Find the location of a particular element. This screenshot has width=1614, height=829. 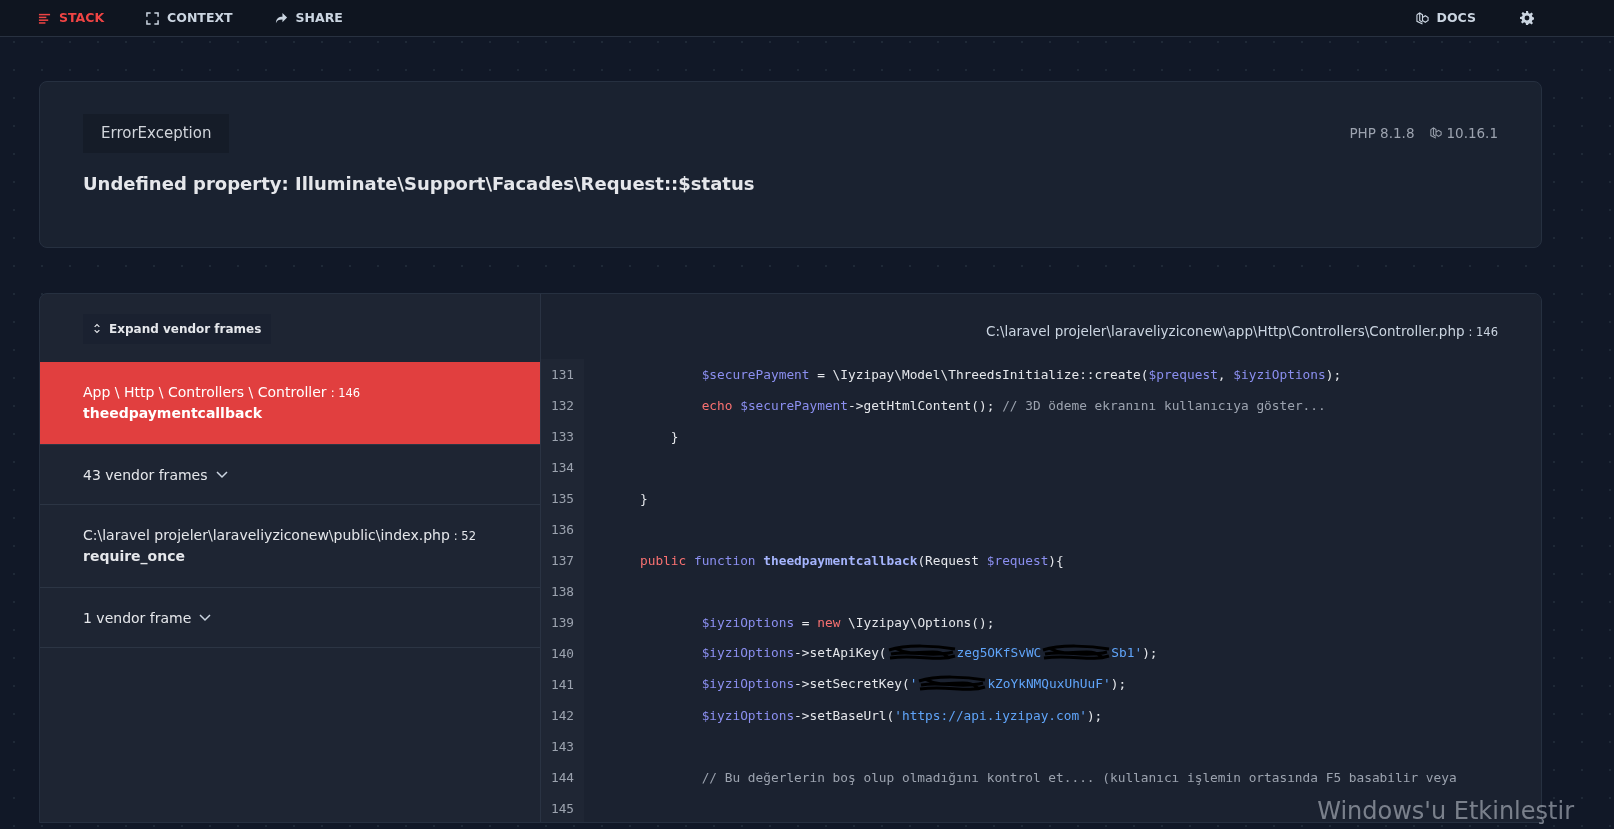

line-number: 141 is located at coordinates (562, 684).